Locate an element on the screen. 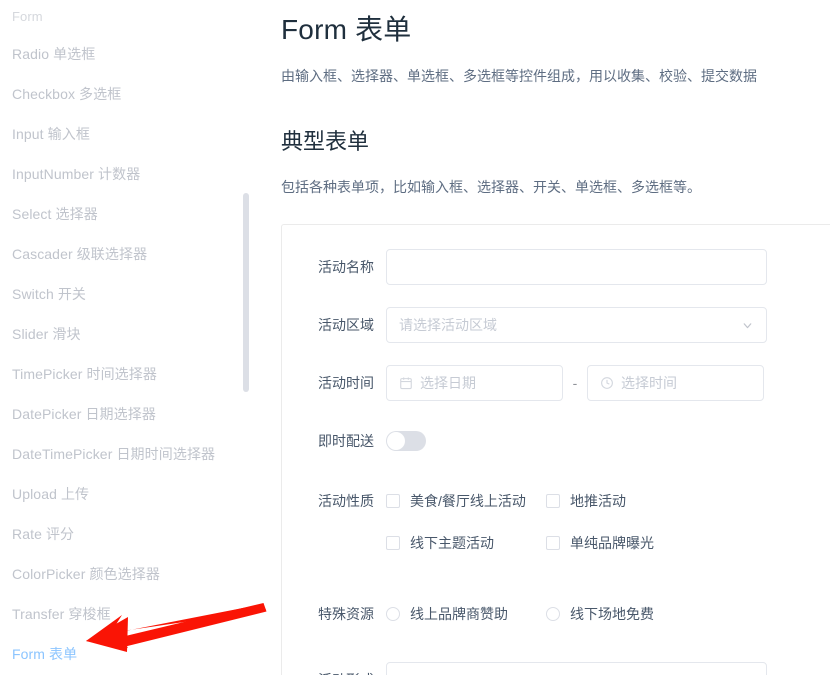  form-row-region: 活动区域 请选择活动区域 is located at coordinates (556, 325).